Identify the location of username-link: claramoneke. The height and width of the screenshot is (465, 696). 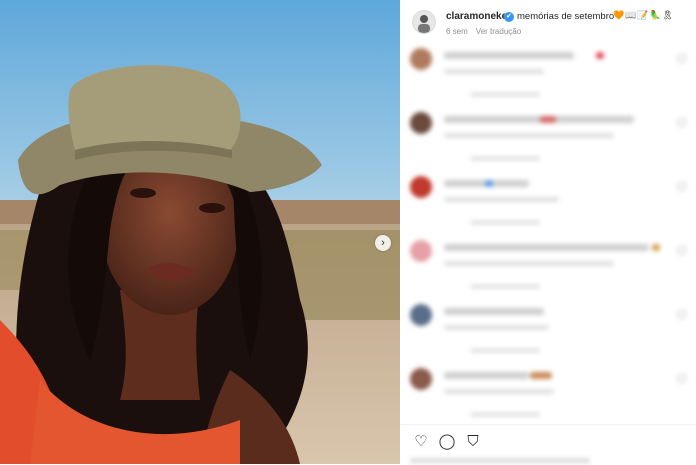
(476, 16).